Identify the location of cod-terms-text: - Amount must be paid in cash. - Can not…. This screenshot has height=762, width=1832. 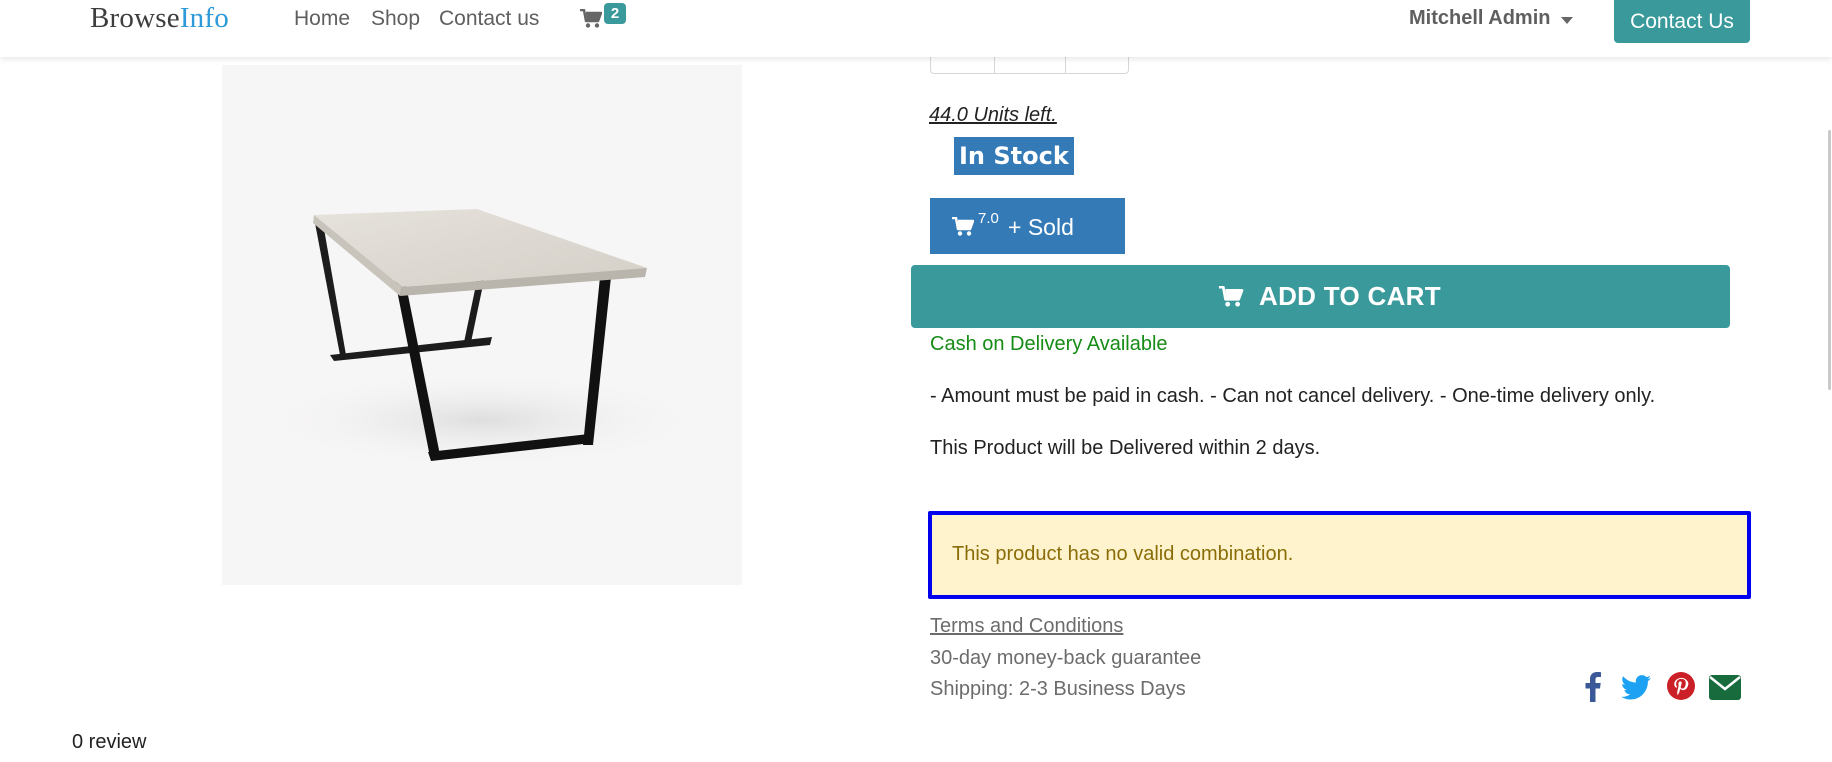
(1293, 396).